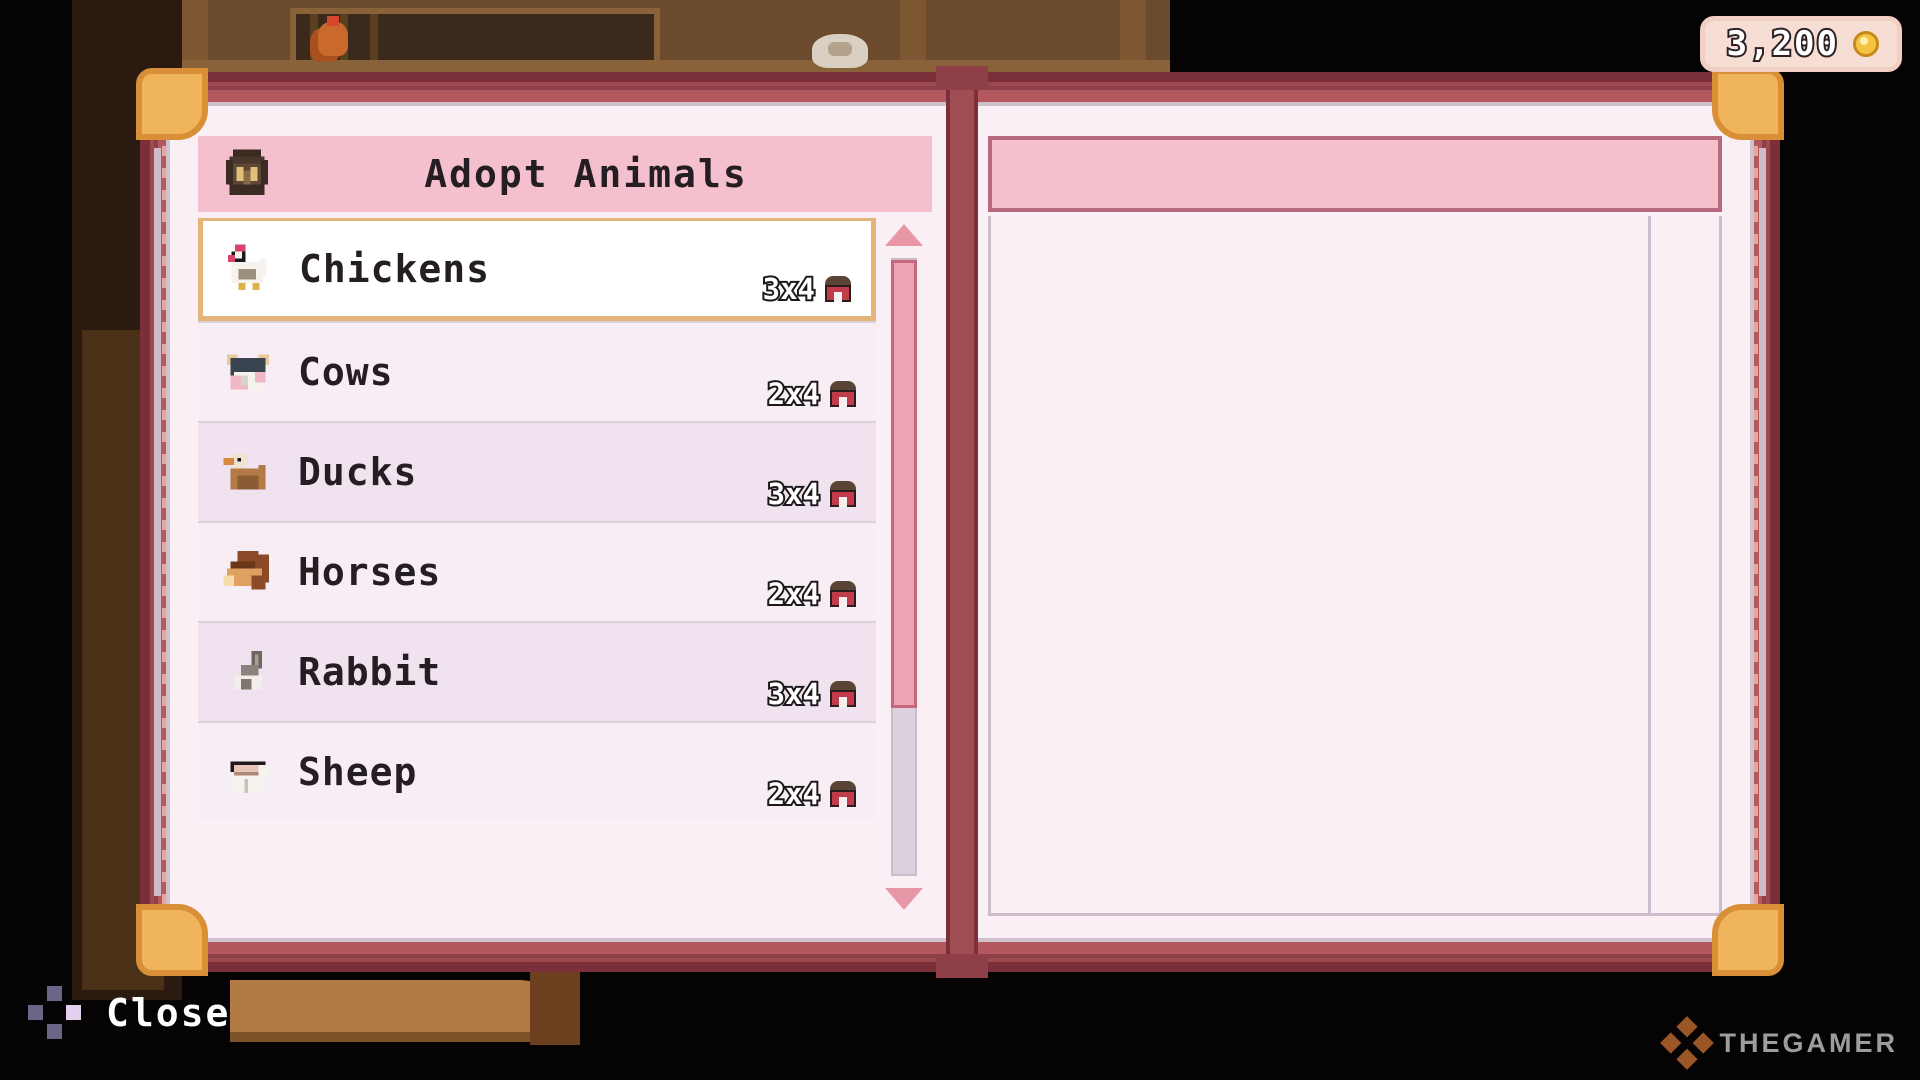  What do you see at coordinates (248, 372) in the screenshot?
I see `cow-icon` at bounding box center [248, 372].